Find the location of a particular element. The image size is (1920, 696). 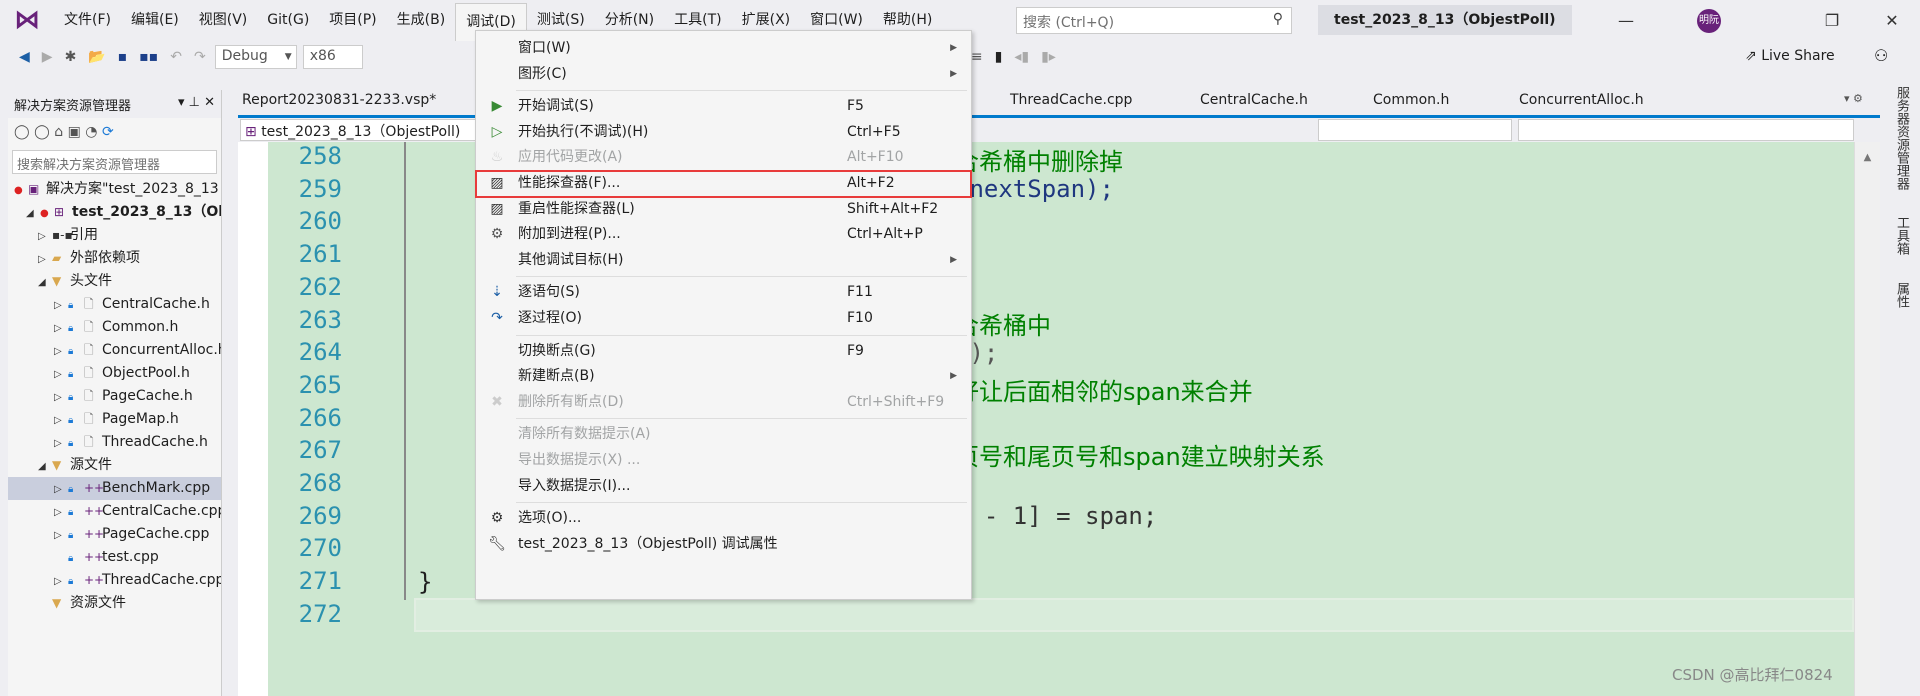

debug-menu-item: ▨ 性能探查器(F)... Alt+F2 is located at coordinates (723, 183).